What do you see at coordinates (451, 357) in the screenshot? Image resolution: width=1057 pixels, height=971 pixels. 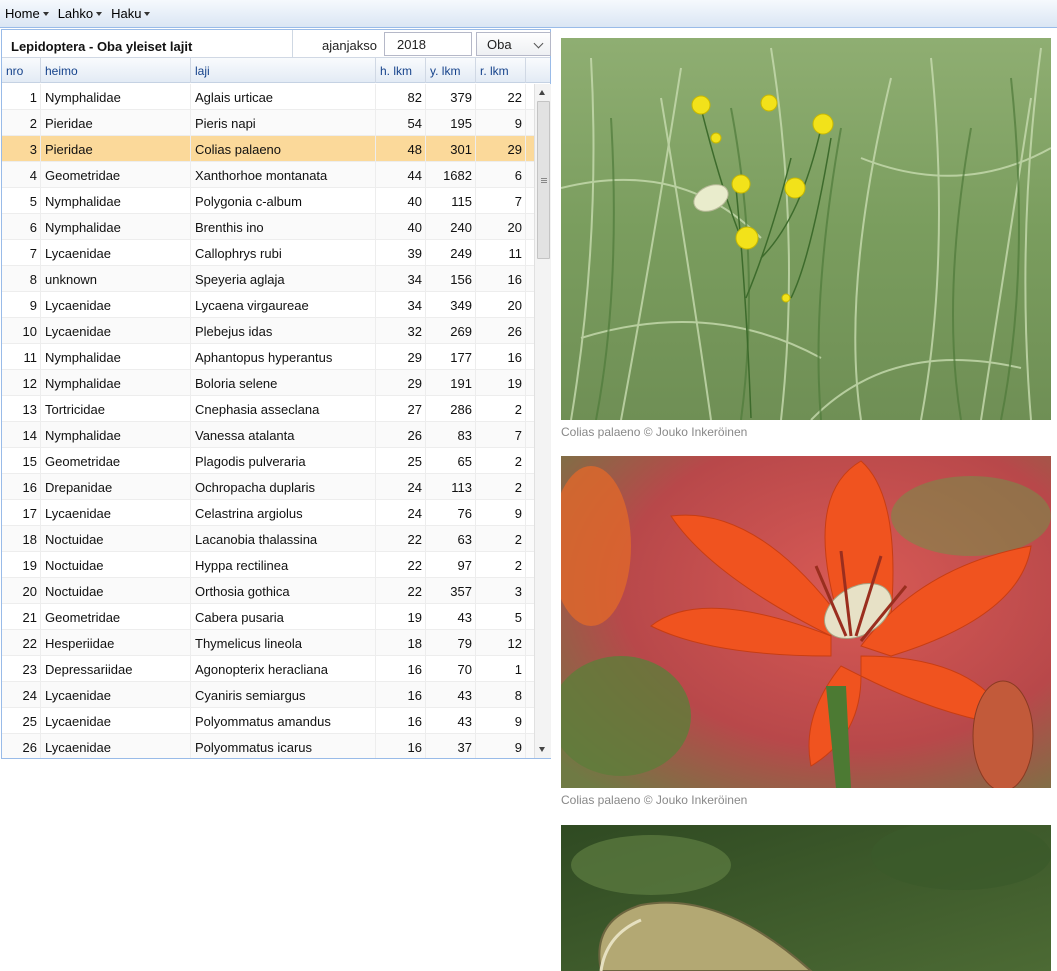 I see `cell-y-lkm: 177` at bounding box center [451, 357].